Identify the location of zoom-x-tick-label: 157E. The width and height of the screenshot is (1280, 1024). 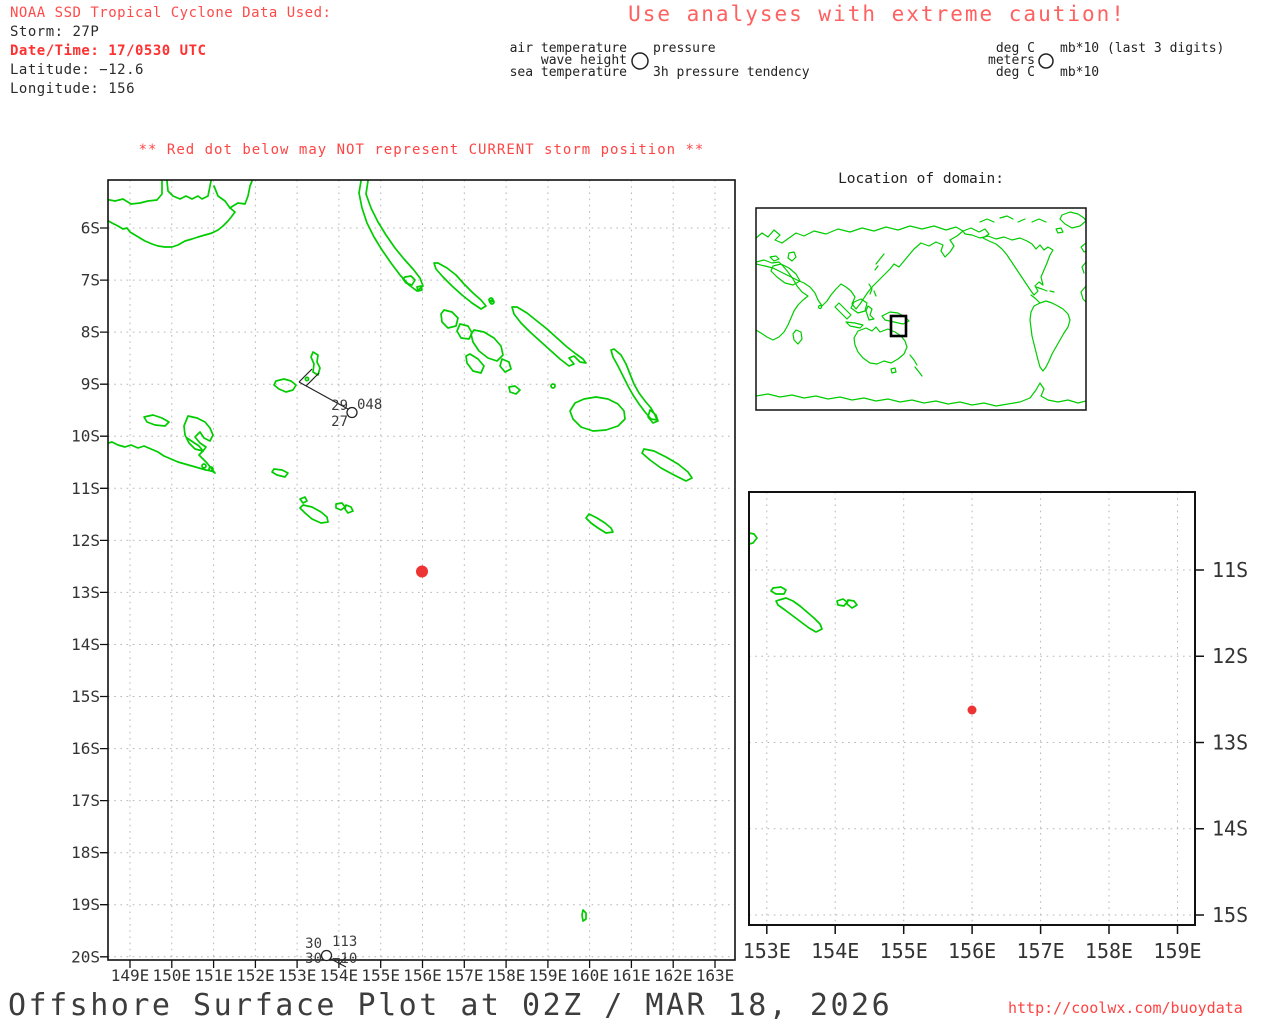
(1041, 951).